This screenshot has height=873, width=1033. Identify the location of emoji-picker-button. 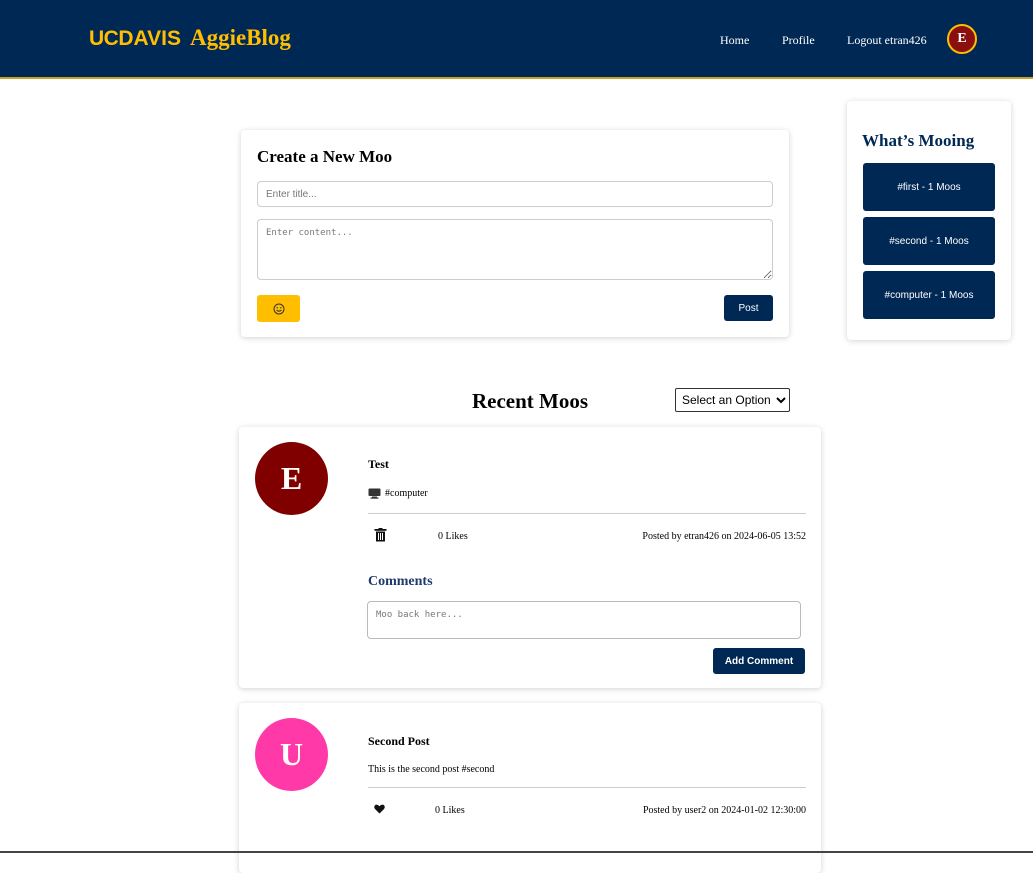
(278, 308).